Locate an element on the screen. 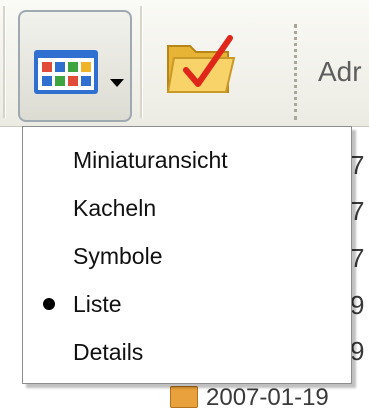 This screenshot has height=412, width=369. view-grid-icon is located at coordinates (66, 74).